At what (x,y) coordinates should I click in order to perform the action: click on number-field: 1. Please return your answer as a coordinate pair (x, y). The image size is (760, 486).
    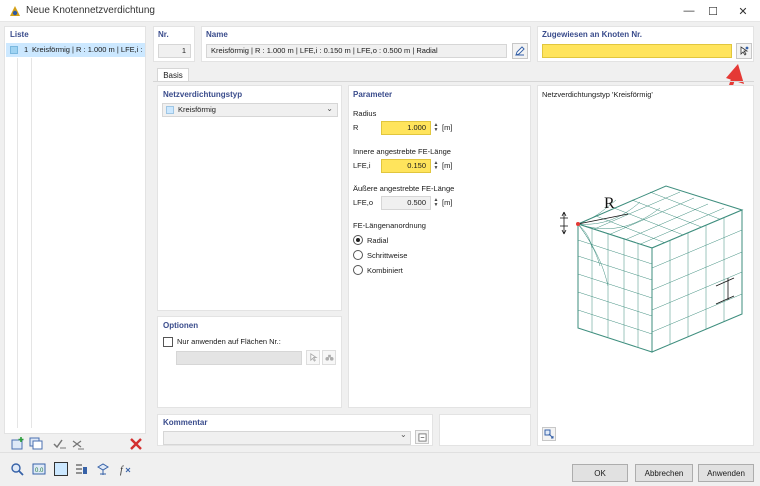
    Looking at the image, I should click on (174, 51).